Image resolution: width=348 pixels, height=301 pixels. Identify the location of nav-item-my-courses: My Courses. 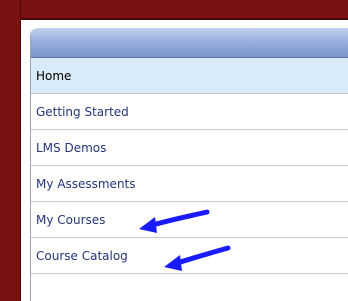
(189, 220).